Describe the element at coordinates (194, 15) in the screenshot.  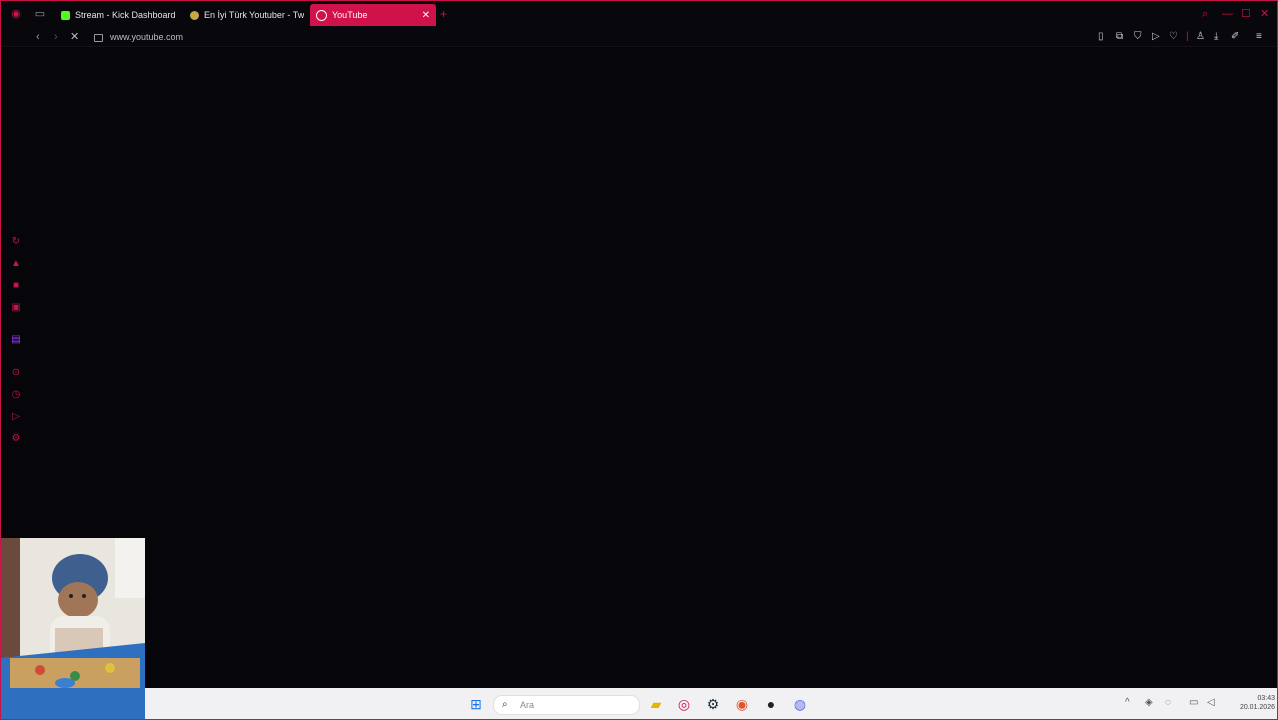
I see `tweet-icon` at that location.